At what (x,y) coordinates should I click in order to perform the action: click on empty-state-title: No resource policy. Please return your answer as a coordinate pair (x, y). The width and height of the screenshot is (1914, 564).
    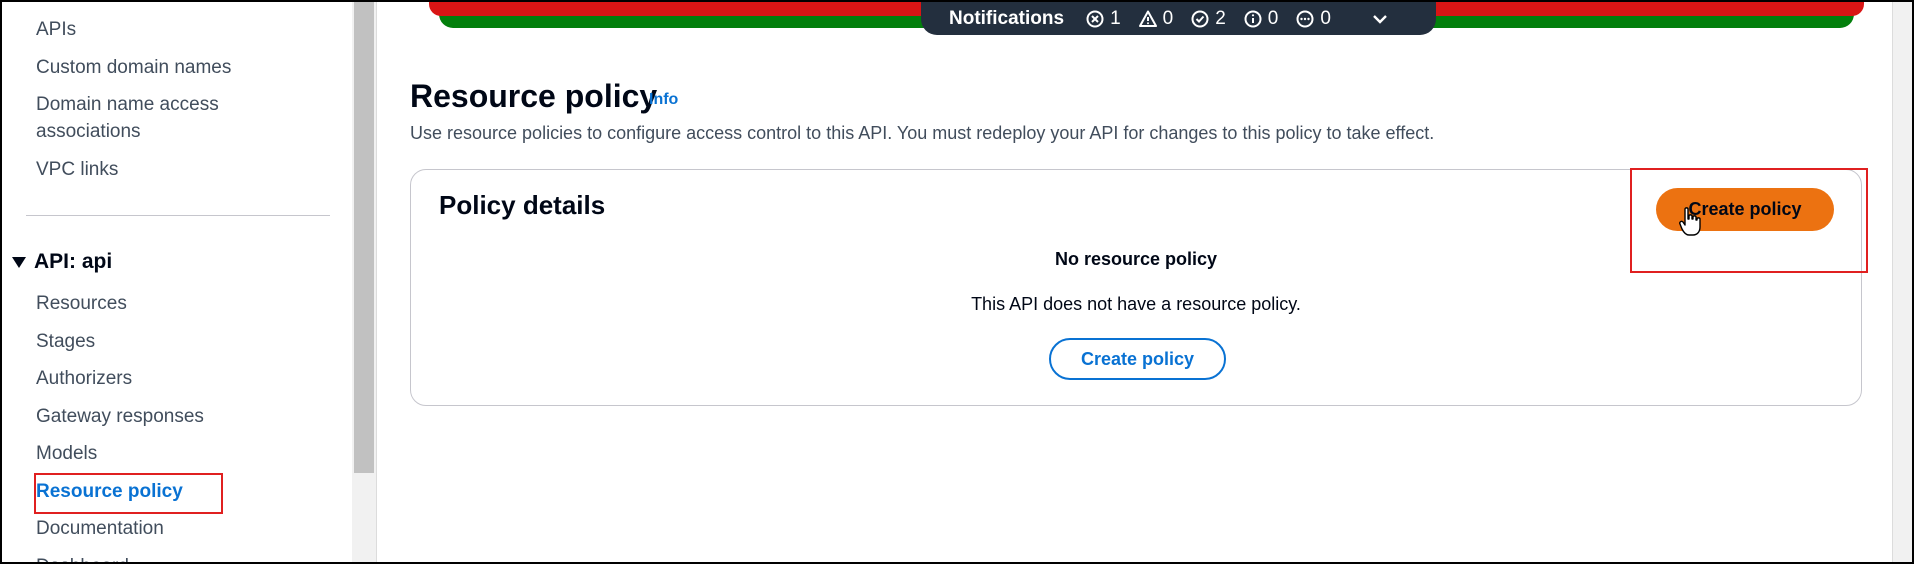
    Looking at the image, I should click on (1136, 259).